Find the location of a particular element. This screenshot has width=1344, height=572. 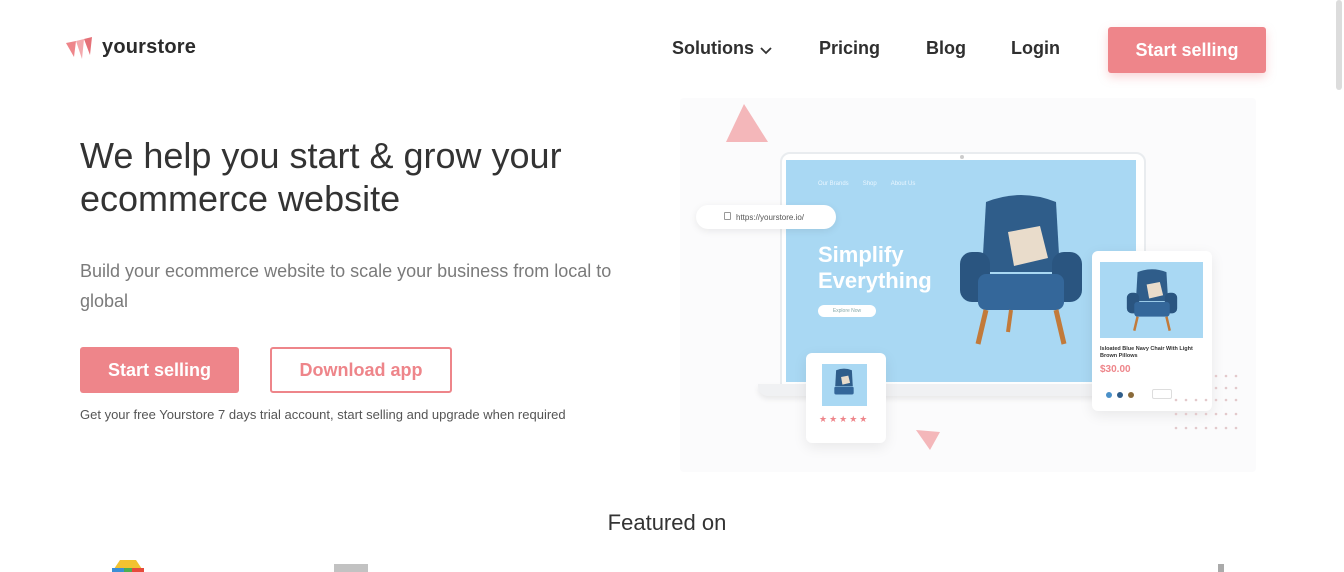

screen-explore-button: Explore Now is located at coordinates (847, 311).